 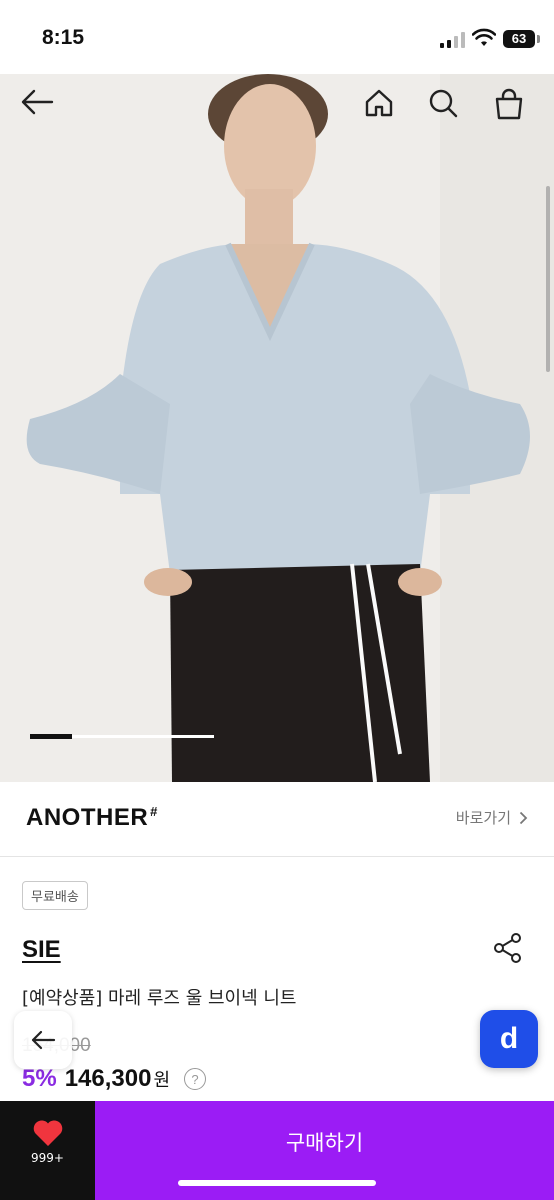 I want to click on battery-icon: 63, so click(x=519, y=39).